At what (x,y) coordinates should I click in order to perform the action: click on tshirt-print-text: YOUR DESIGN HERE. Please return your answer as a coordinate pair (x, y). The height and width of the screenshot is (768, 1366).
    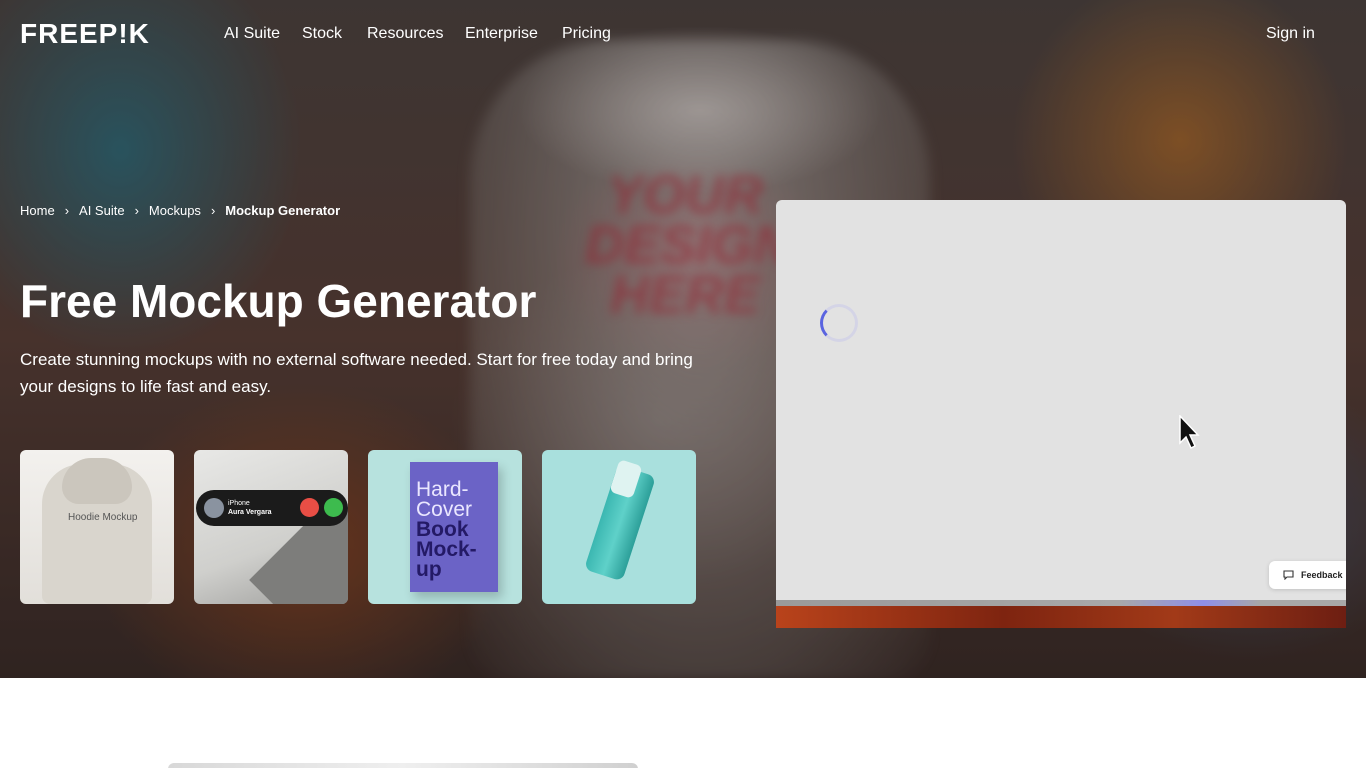
    Looking at the image, I should click on (689, 245).